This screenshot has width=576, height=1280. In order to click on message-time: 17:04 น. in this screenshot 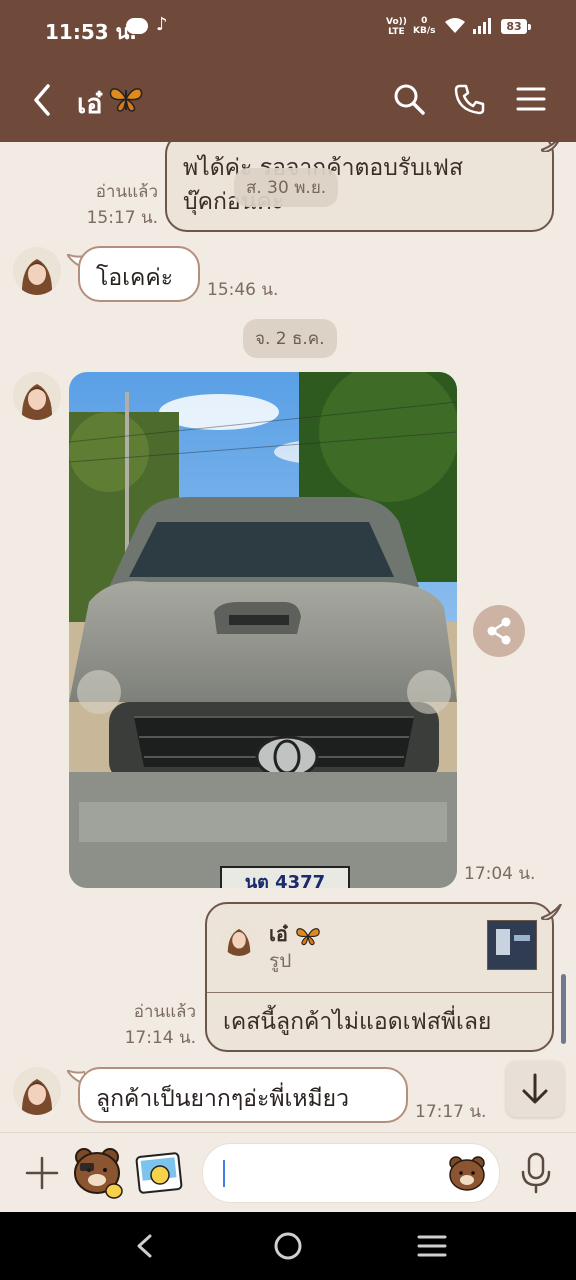, I will do `click(500, 874)`.